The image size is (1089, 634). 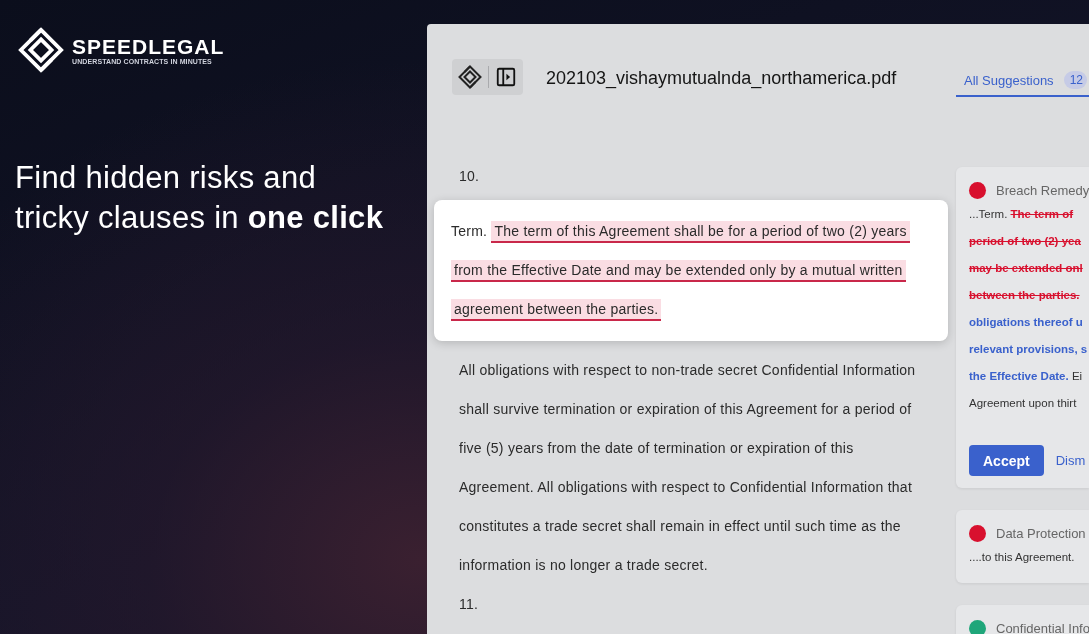 What do you see at coordinates (1026, 268) in the screenshot?
I see `suggestion-text: may be extended onl` at bounding box center [1026, 268].